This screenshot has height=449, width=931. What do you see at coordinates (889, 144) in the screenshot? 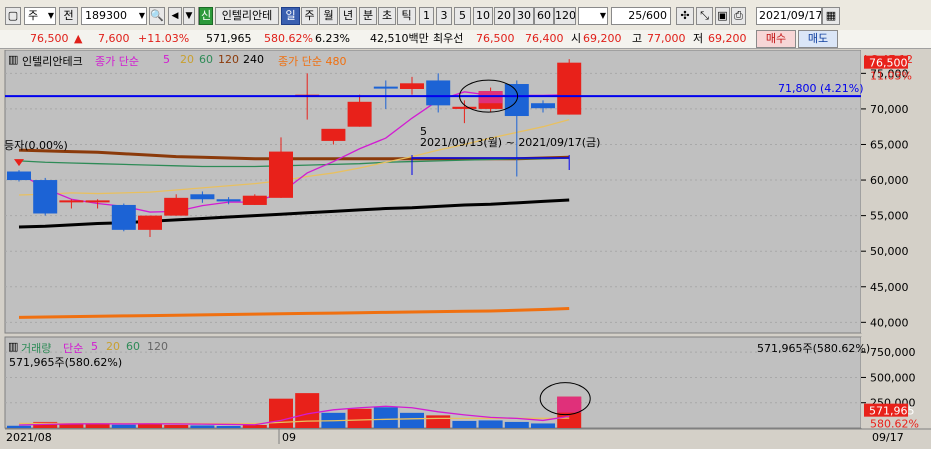
I see `price-tick-label: 65,000` at bounding box center [889, 144].